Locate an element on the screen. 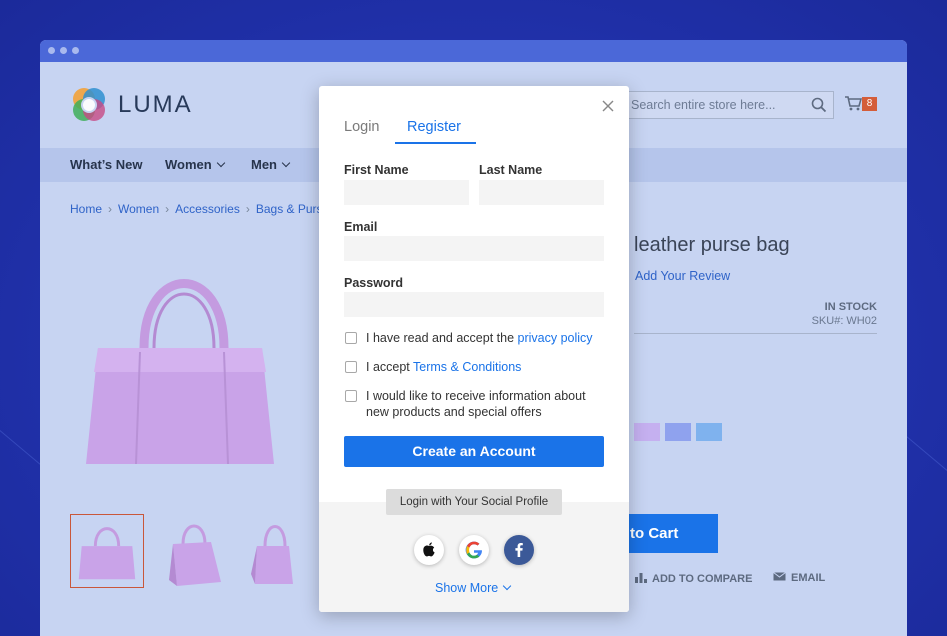 The width and height of the screenshot is (947, 636). password-field is located at coordinates (474, 304).